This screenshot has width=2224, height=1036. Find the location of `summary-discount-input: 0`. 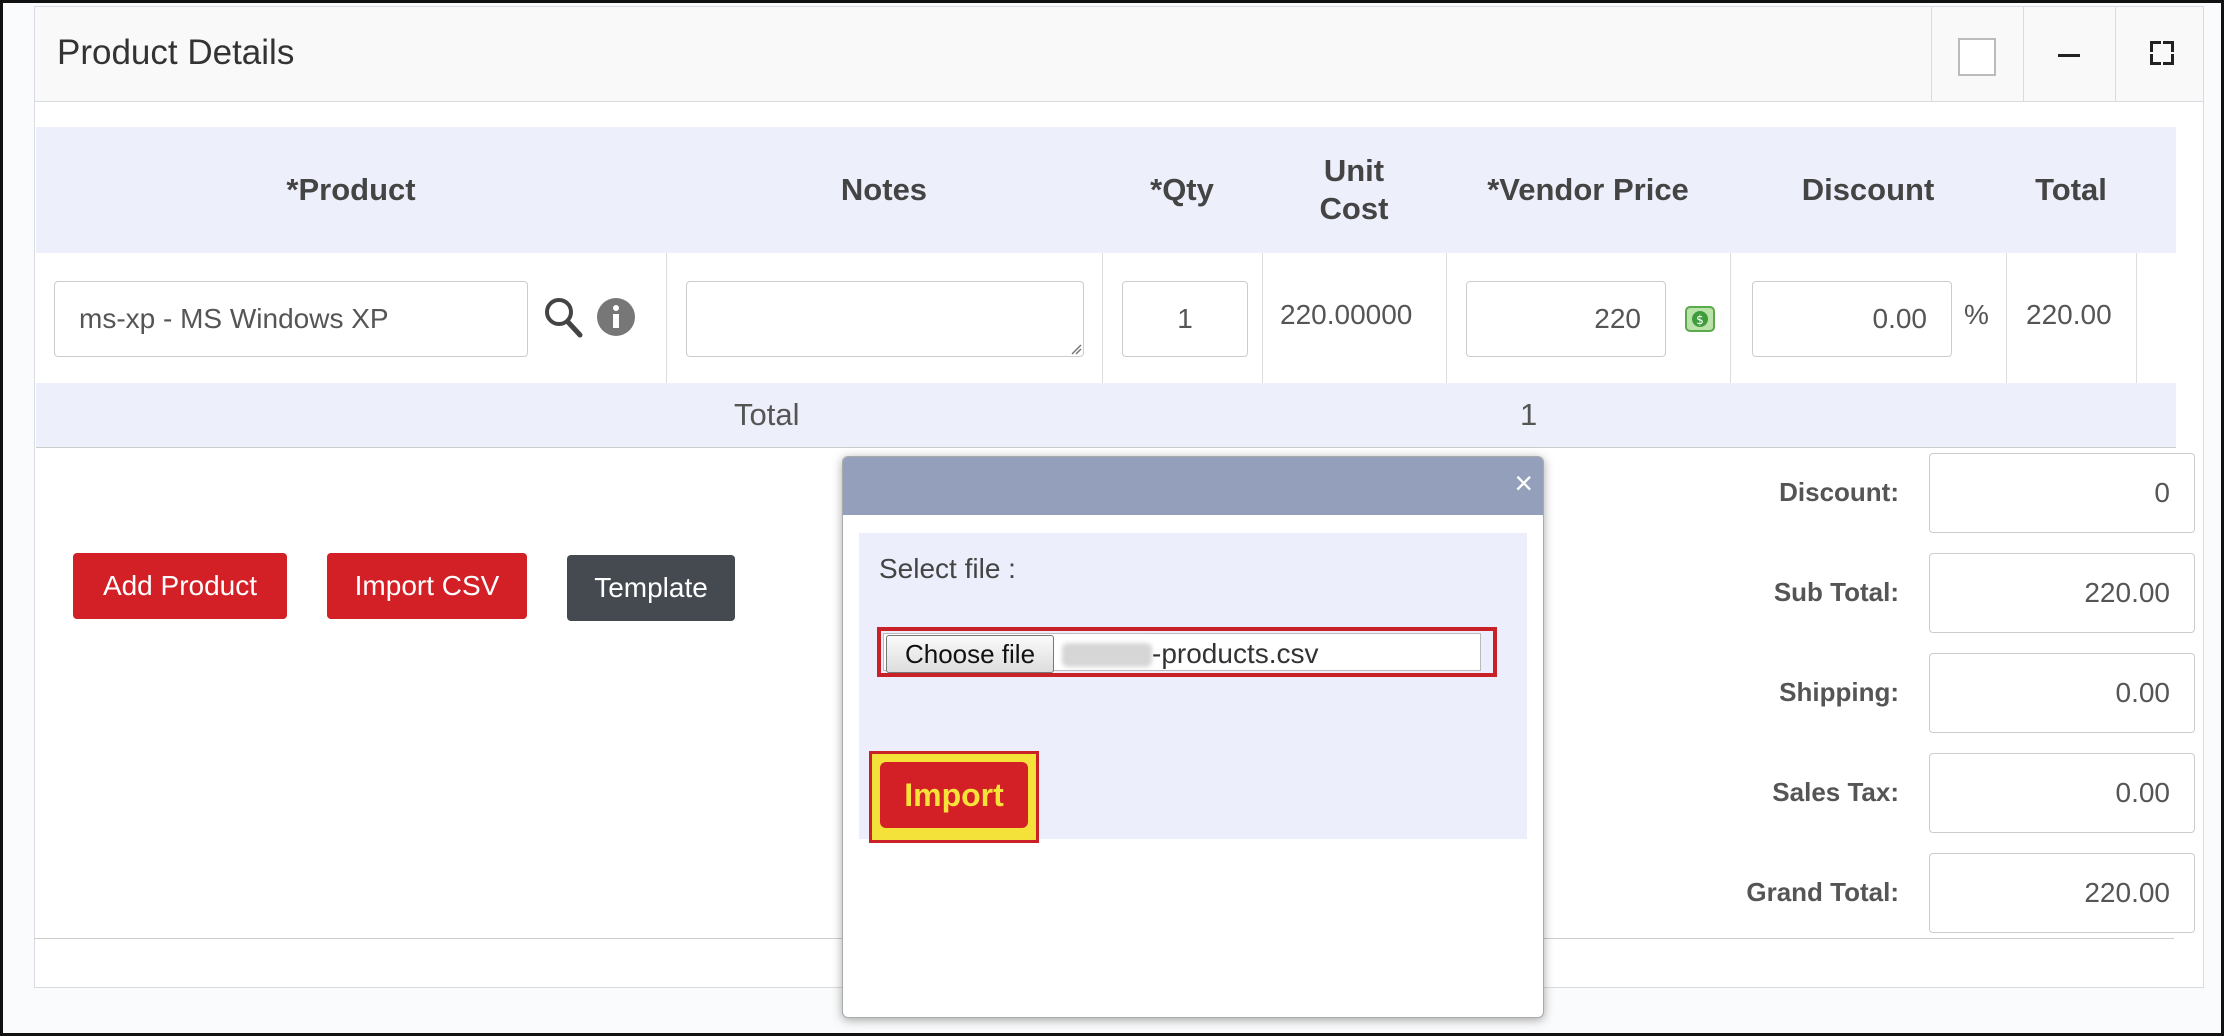

summary-discount-input: 0 is located at coordinates (2062, 493).